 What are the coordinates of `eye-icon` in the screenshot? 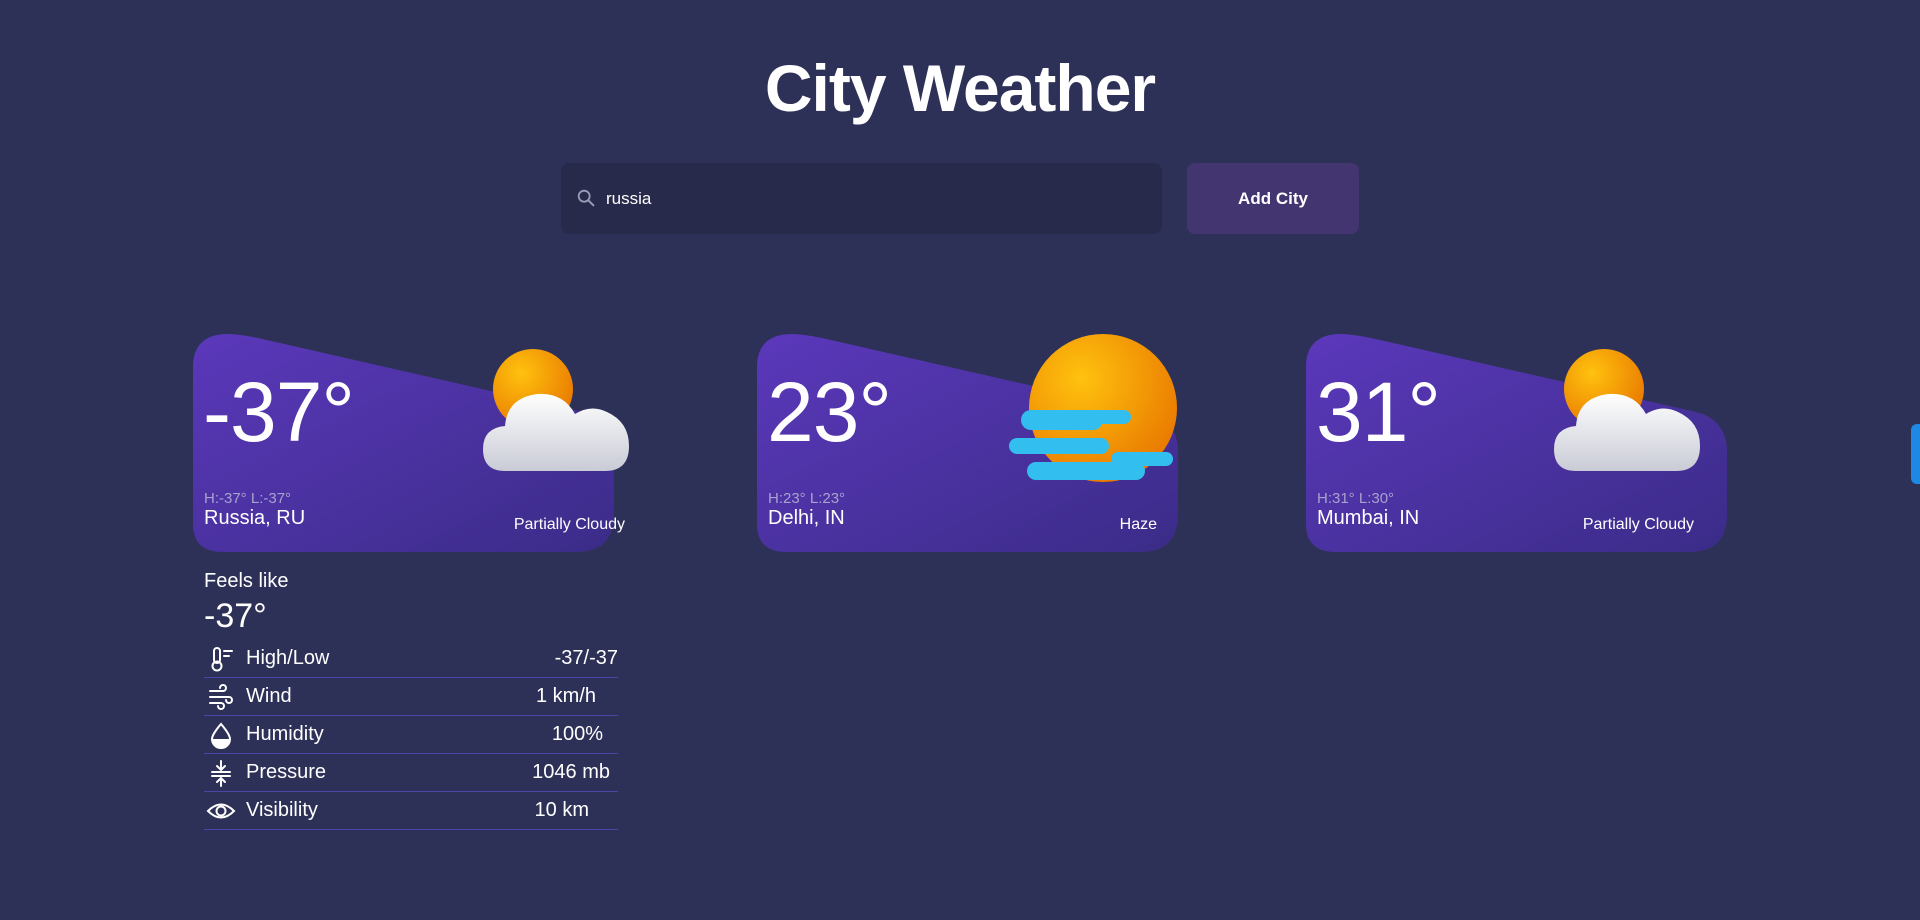 It's located at (221, 811).